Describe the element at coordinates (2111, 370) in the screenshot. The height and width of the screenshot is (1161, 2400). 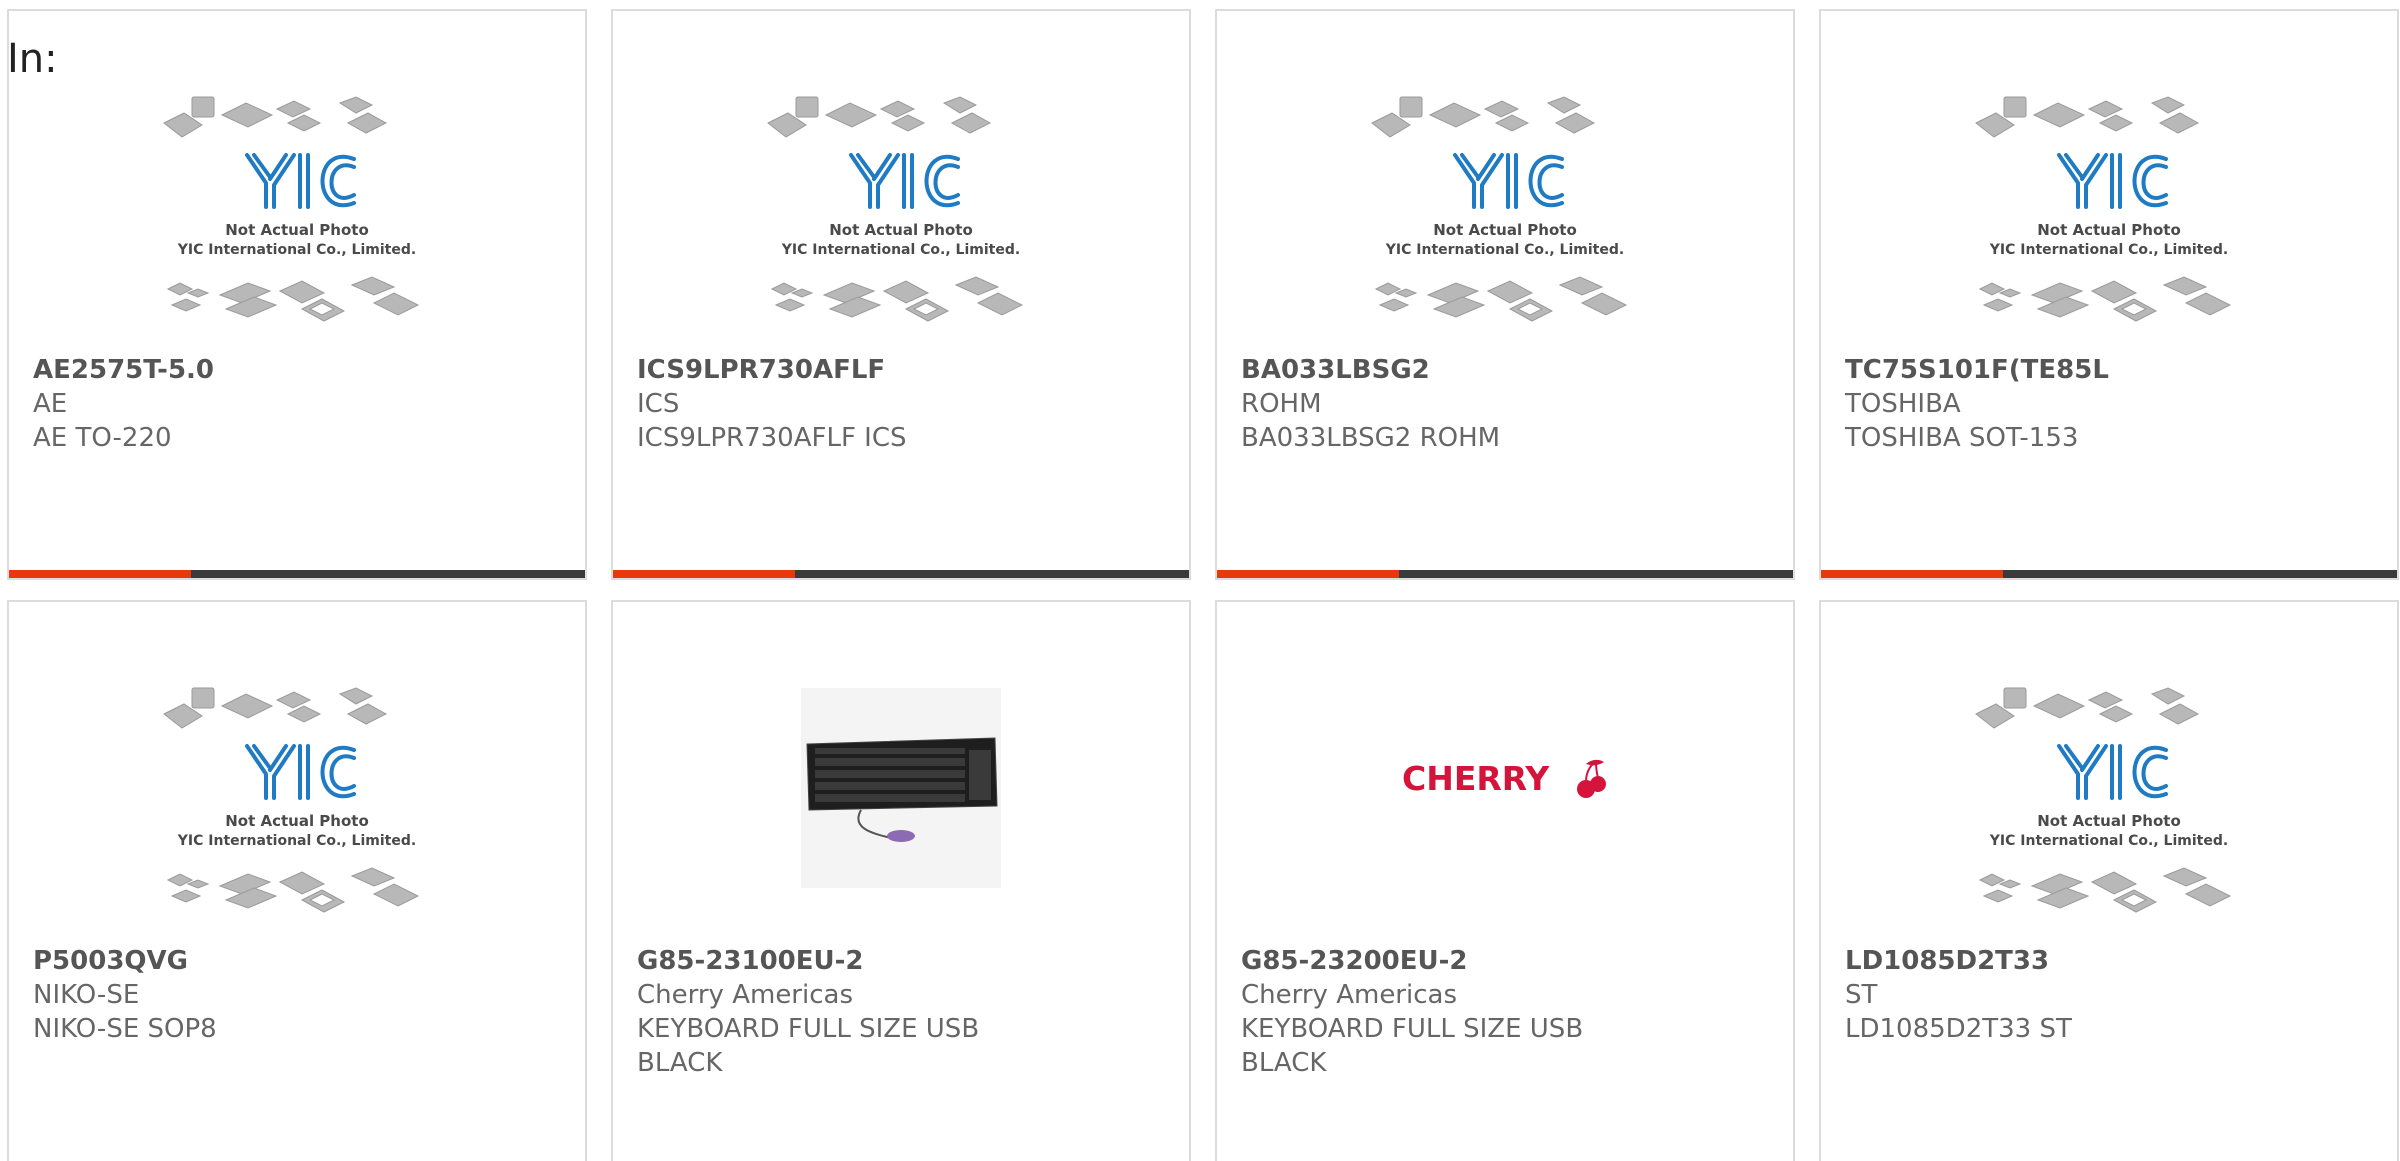
I see `part-number-link: TC75S101F(TE85L` at that location.